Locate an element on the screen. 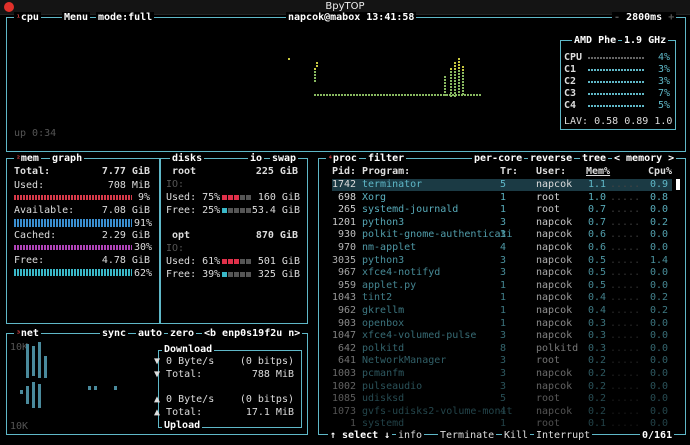 Image resolution: width=690 pixels, height=445 pixels. update-interval: - 2800ms + is located at coordinates (644, 17).